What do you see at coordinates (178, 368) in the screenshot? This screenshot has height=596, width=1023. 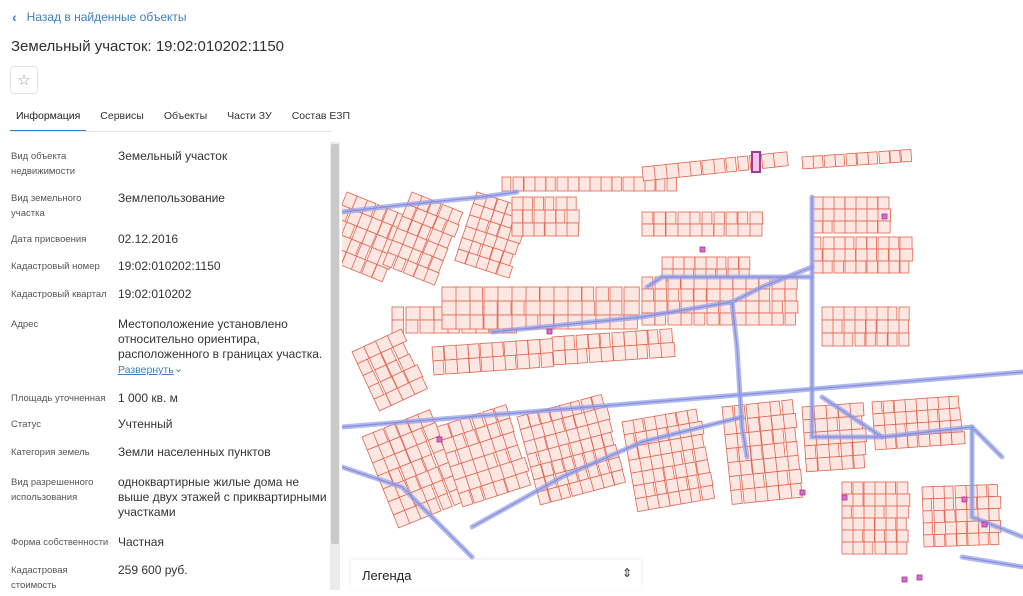 I see `chevron-down-icon: ⌄` at bounding box center [178, 368].